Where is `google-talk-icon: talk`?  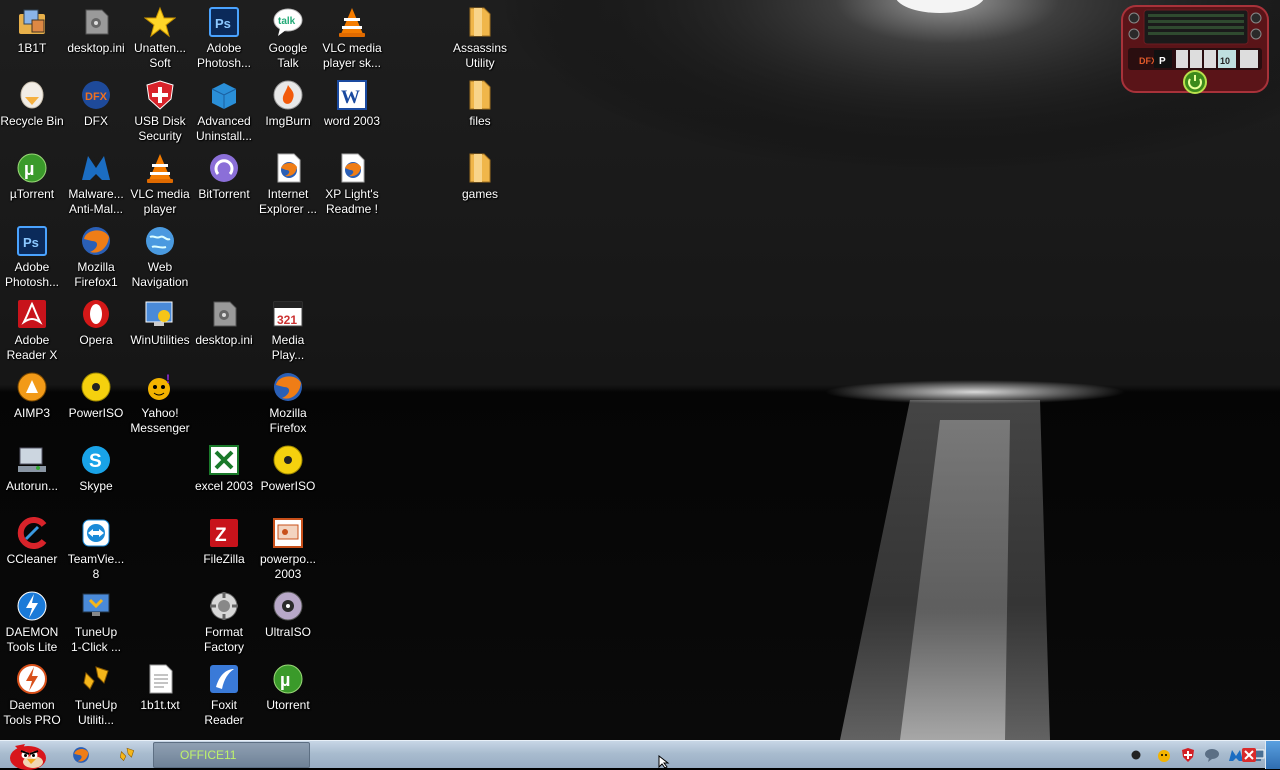
google-talk-icon: talk is located at coordinates (288, 22).